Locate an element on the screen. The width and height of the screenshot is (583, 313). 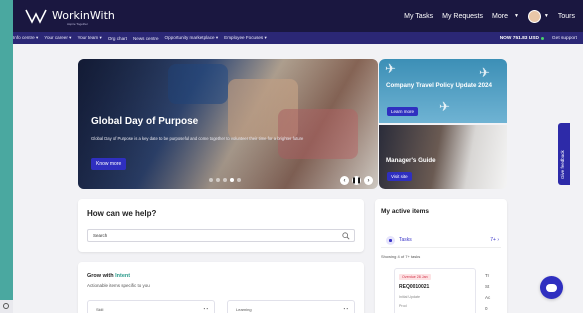
next-task-preview: Tr is located at coordinates (487, 275).